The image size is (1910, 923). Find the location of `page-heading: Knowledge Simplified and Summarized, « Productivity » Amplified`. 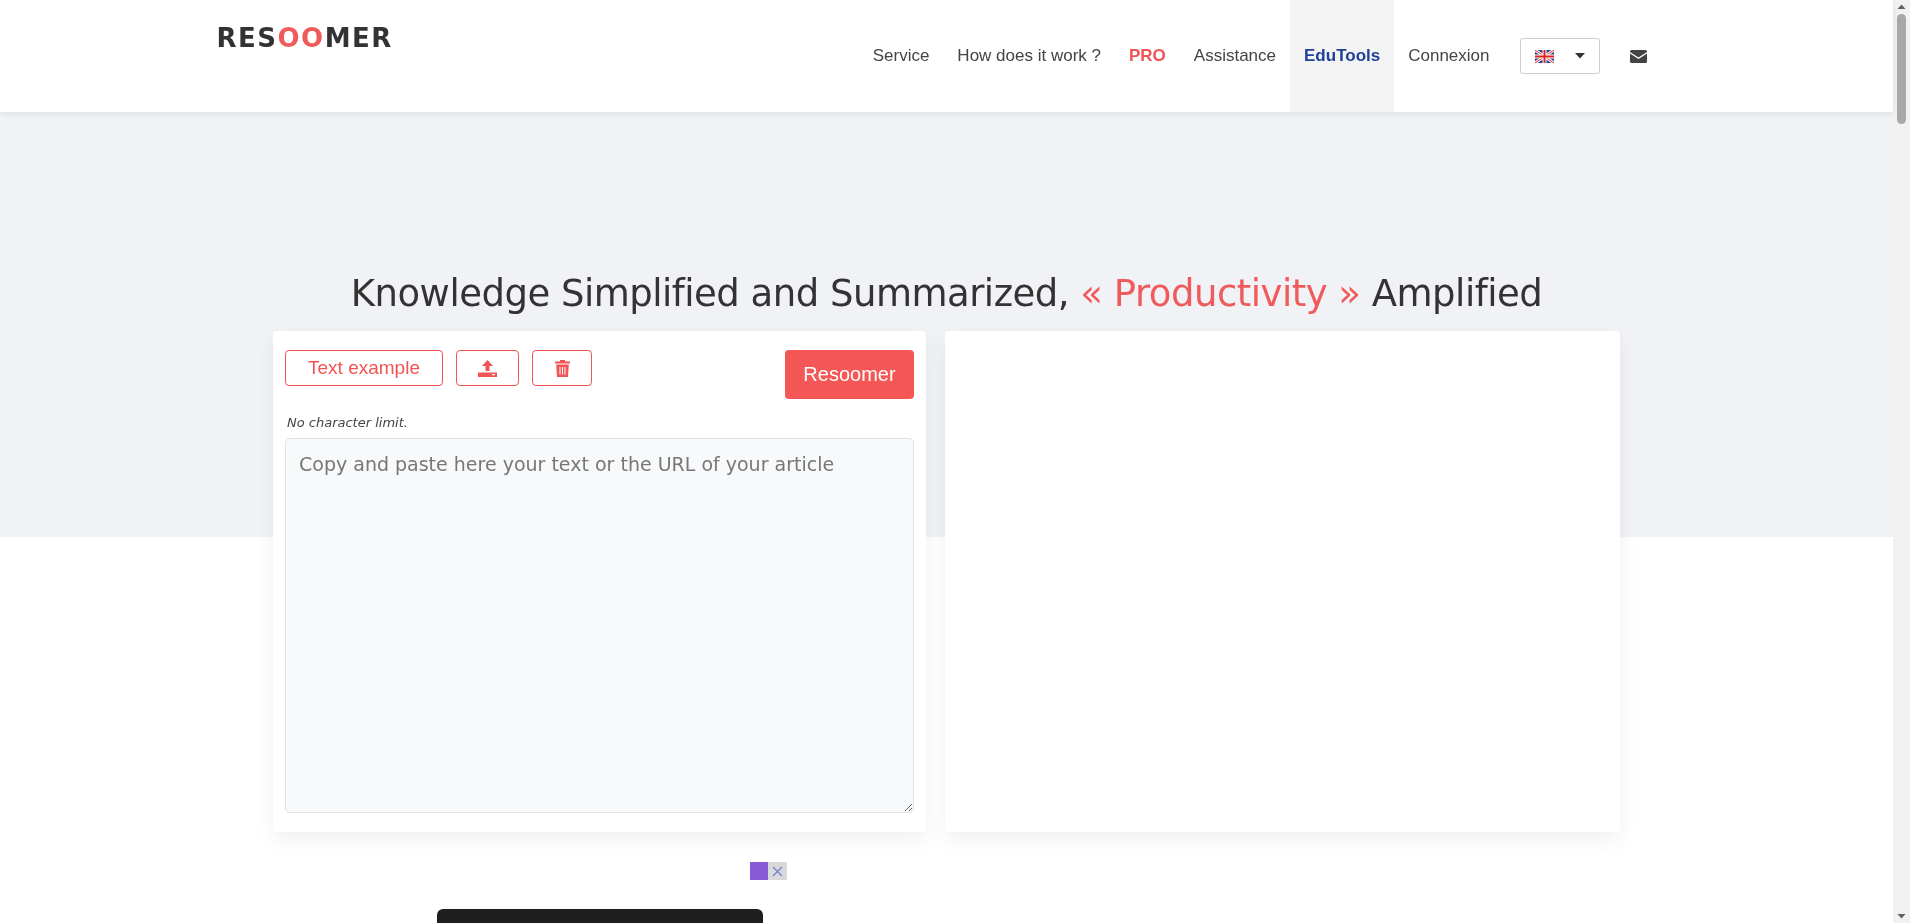

page-heading: Knowledge Simplified and Summarized, « Productivity » Amplified is located at coordinates (946, 293).